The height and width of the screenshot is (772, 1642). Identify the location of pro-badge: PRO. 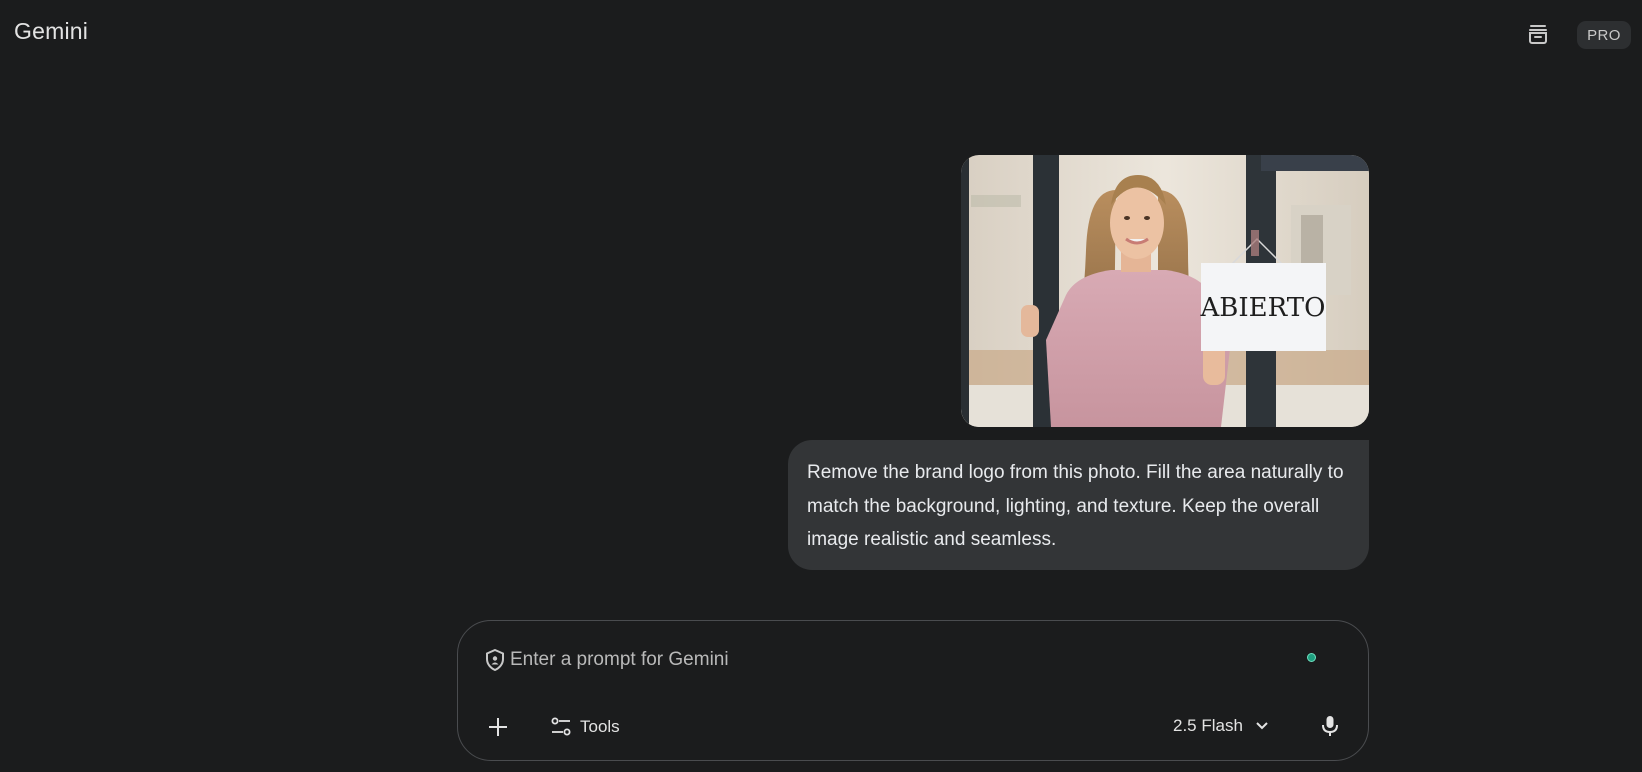
(1604, 35).